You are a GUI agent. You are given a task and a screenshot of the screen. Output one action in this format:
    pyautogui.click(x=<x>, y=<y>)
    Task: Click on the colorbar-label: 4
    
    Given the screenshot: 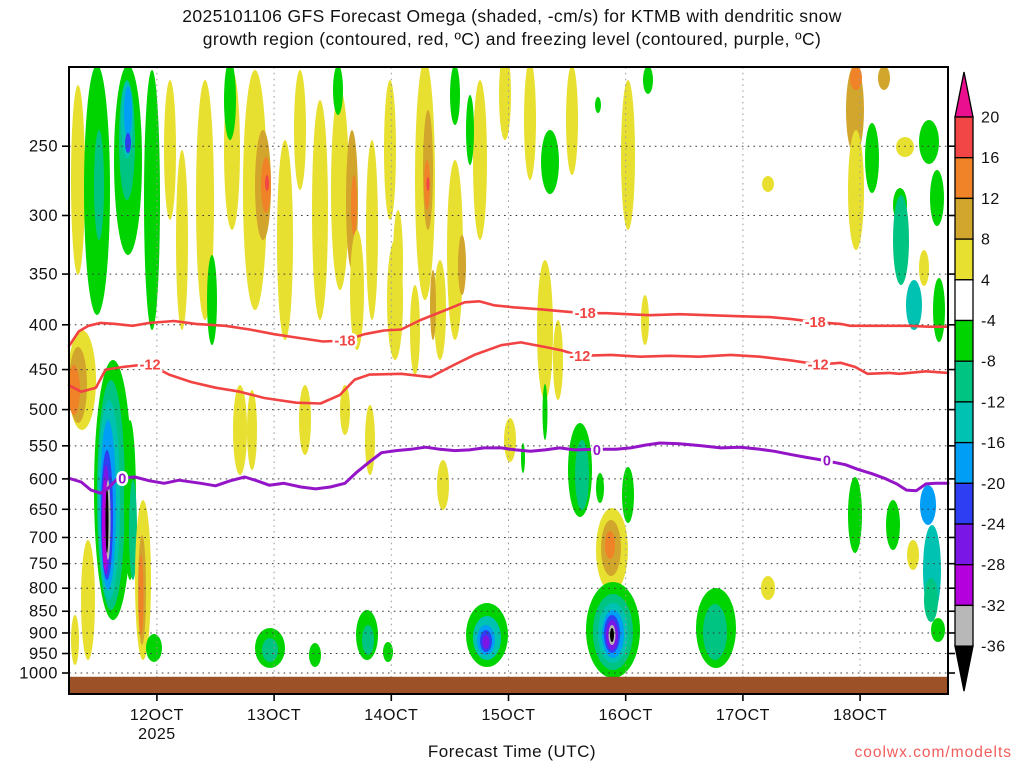 What is the action you would take?
    pyautogui.click(x=985, y=280)
    